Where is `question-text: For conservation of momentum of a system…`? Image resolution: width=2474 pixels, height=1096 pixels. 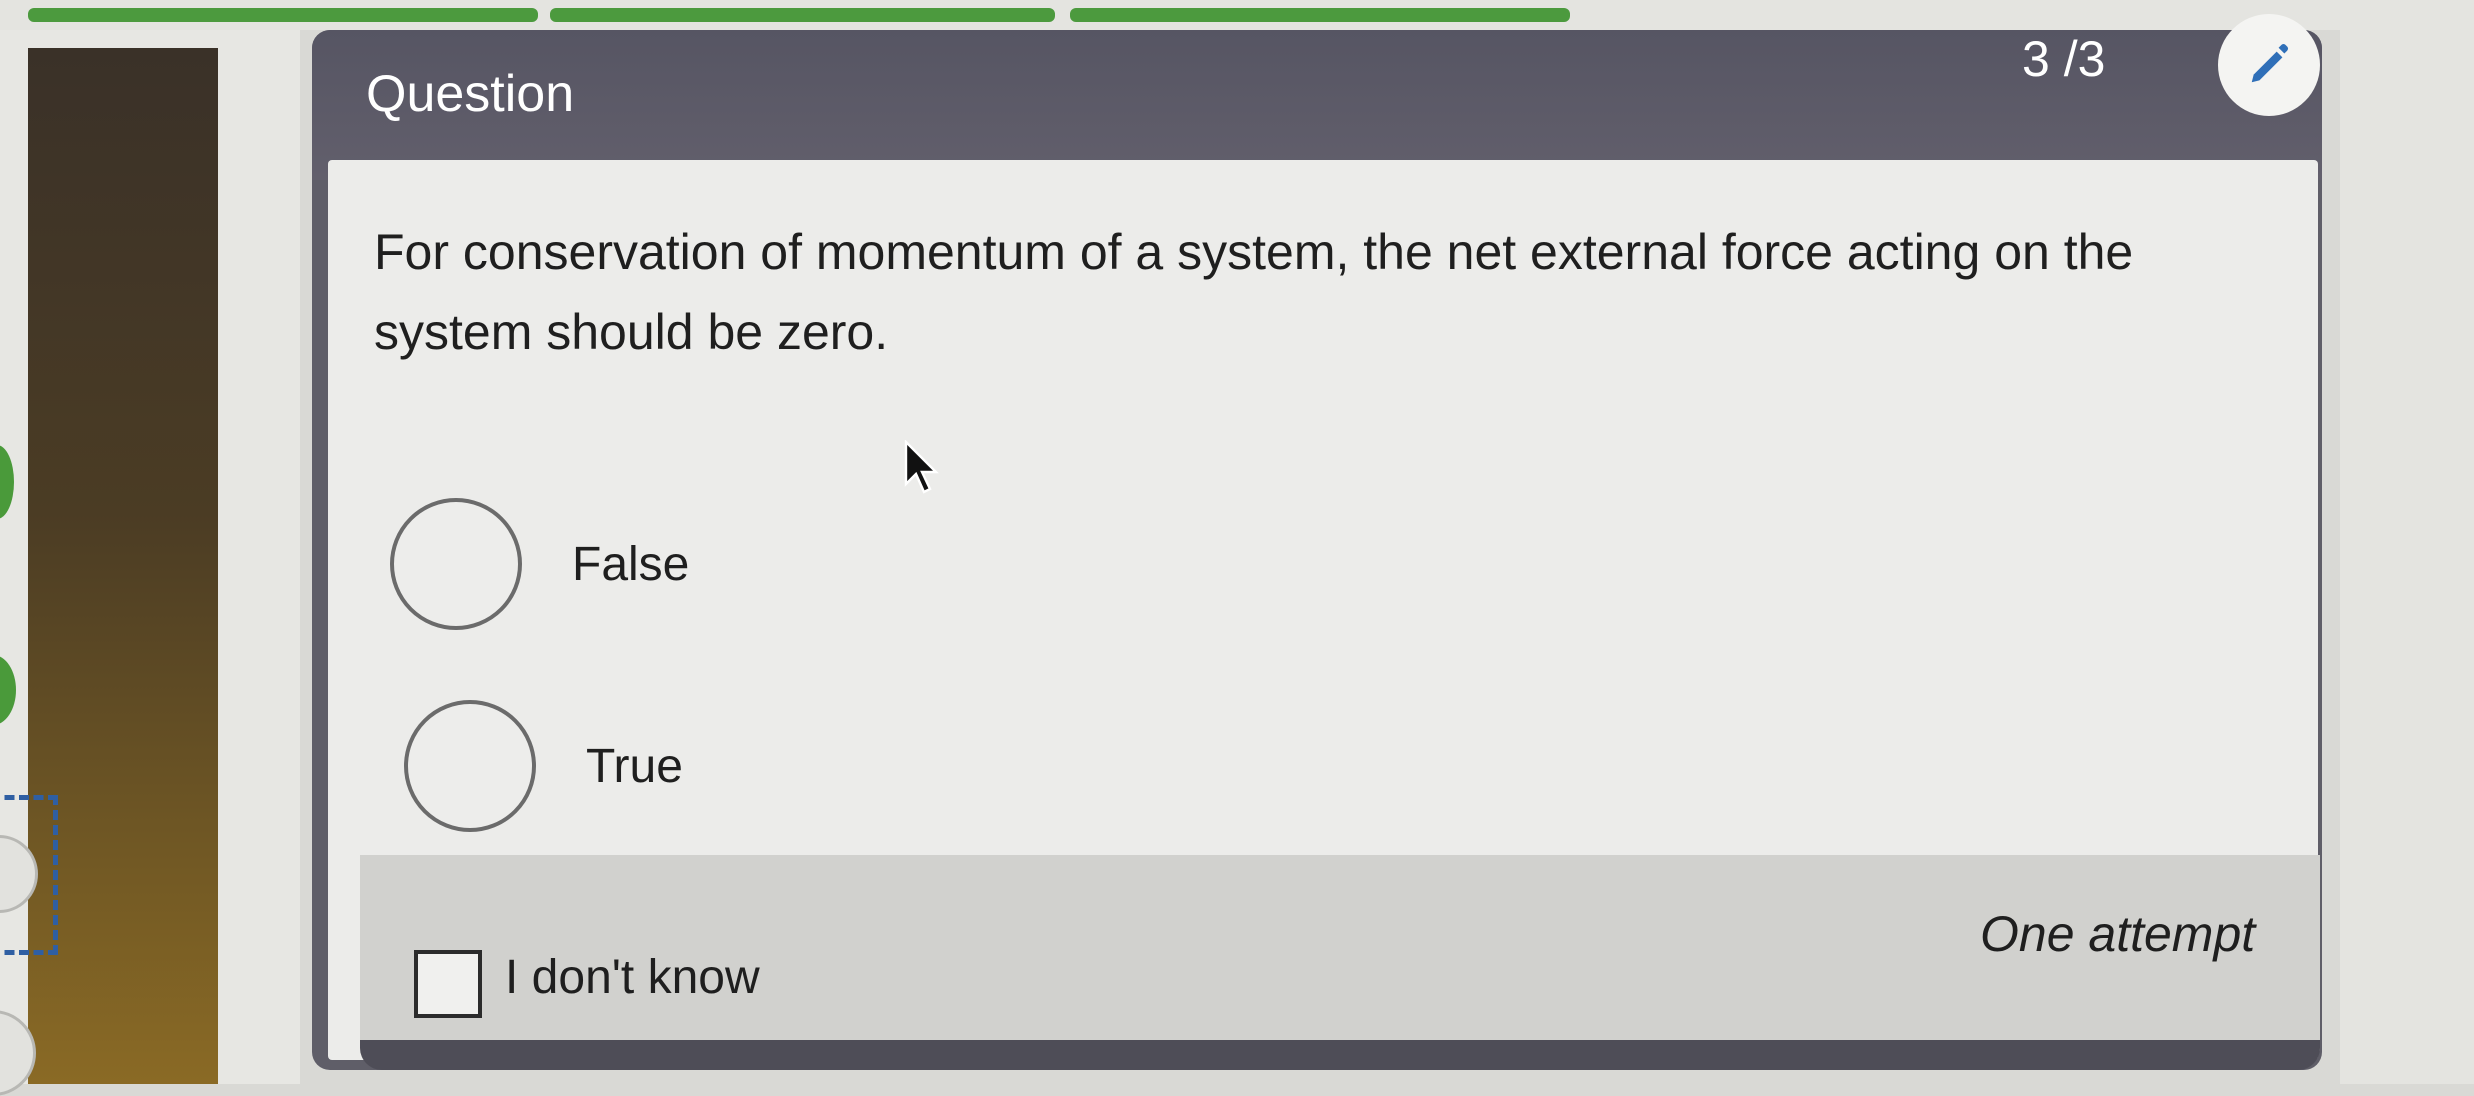
question-text: For conservation of momentum of a system… is located at coordinates (1254, 292).